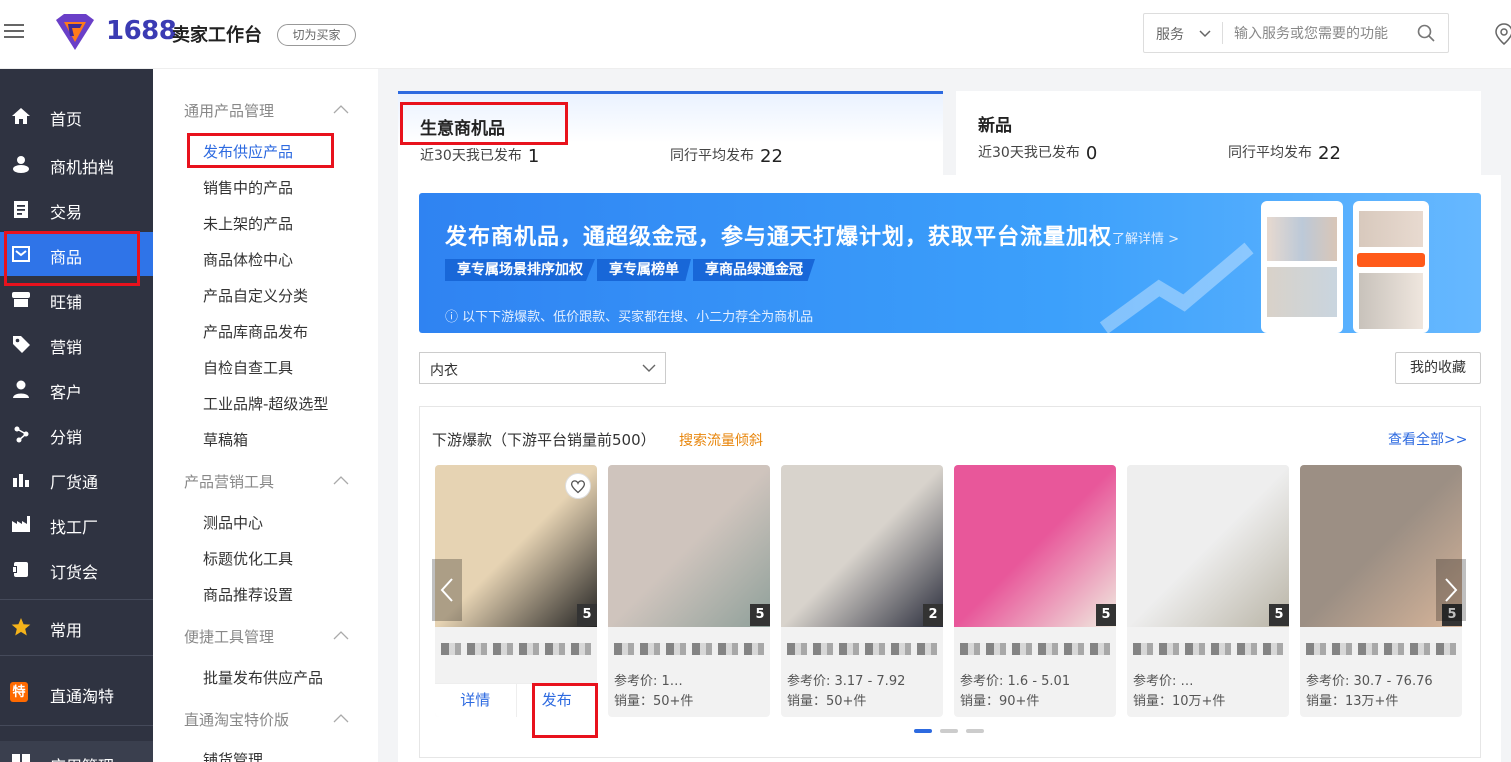 This screenshot has height=762, width=1511. I want to click on carousel-next-button, so click(1451, 590).